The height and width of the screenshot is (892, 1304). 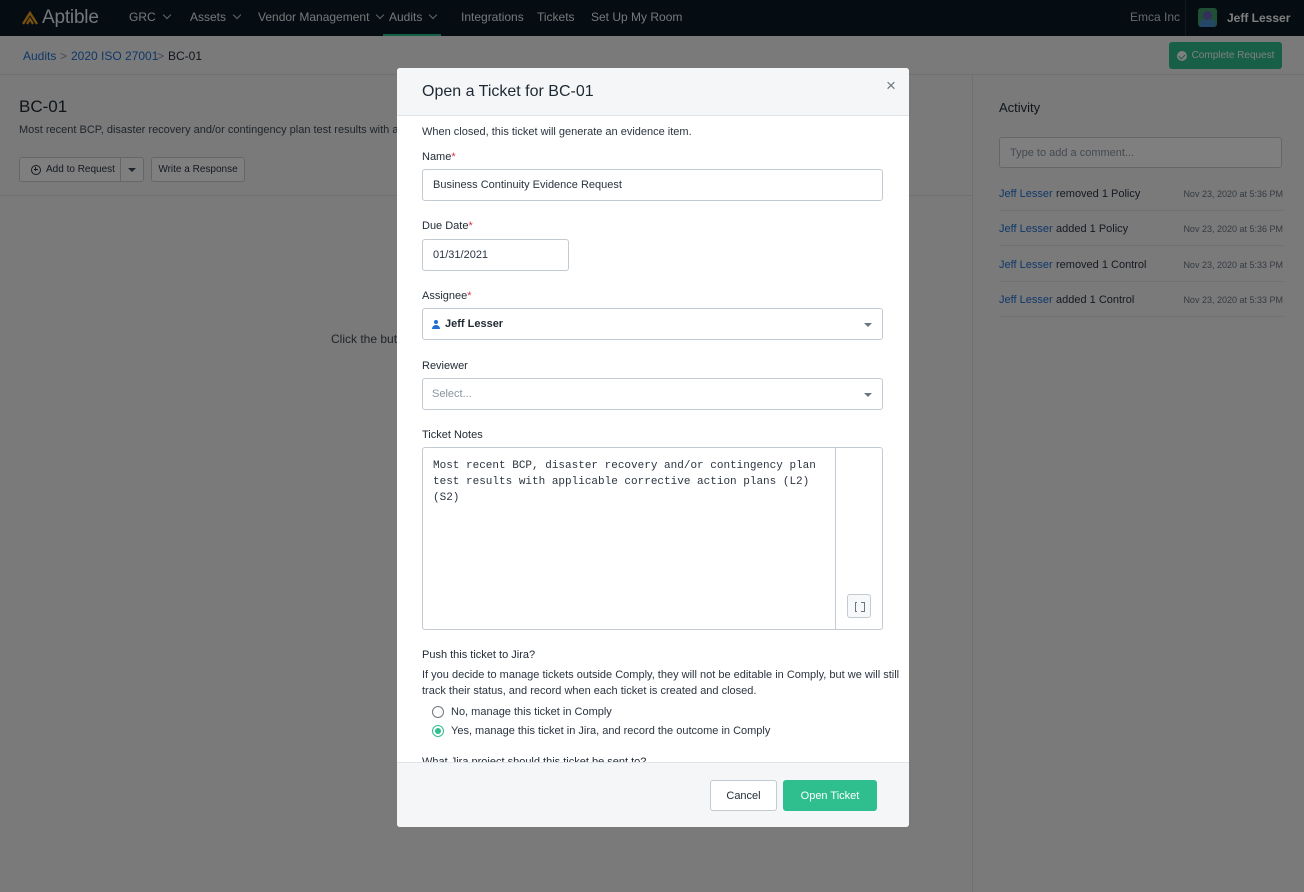 I want to click on editor-rail, so click(x=835, y=538).